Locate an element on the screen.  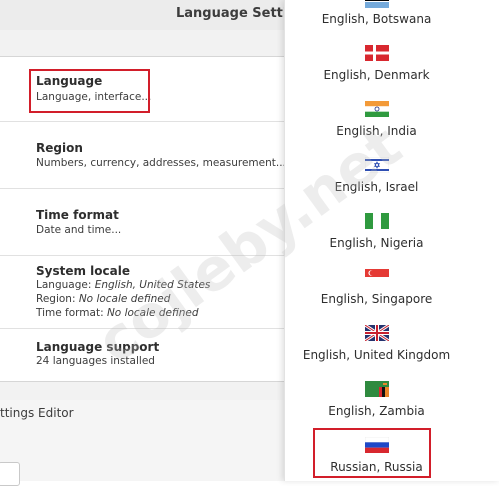
setting-region-title: Region is located at coordinates (59, 148).